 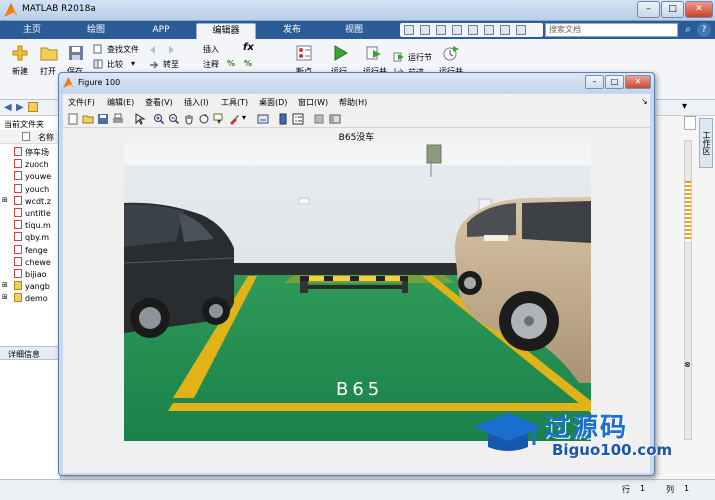 I want to click on name-column-header: 名称, so click(x=30, y=137).